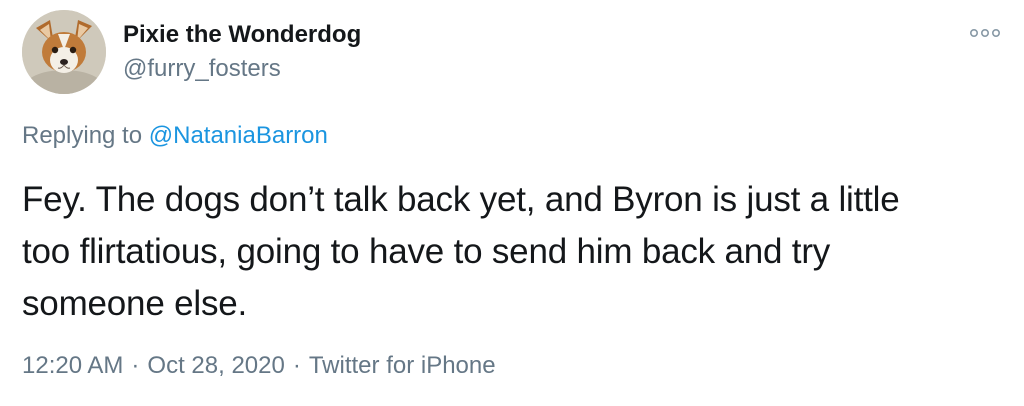 This screenshot has width=1024, height=406. I want to click on more-options-button, so click(985, 33).